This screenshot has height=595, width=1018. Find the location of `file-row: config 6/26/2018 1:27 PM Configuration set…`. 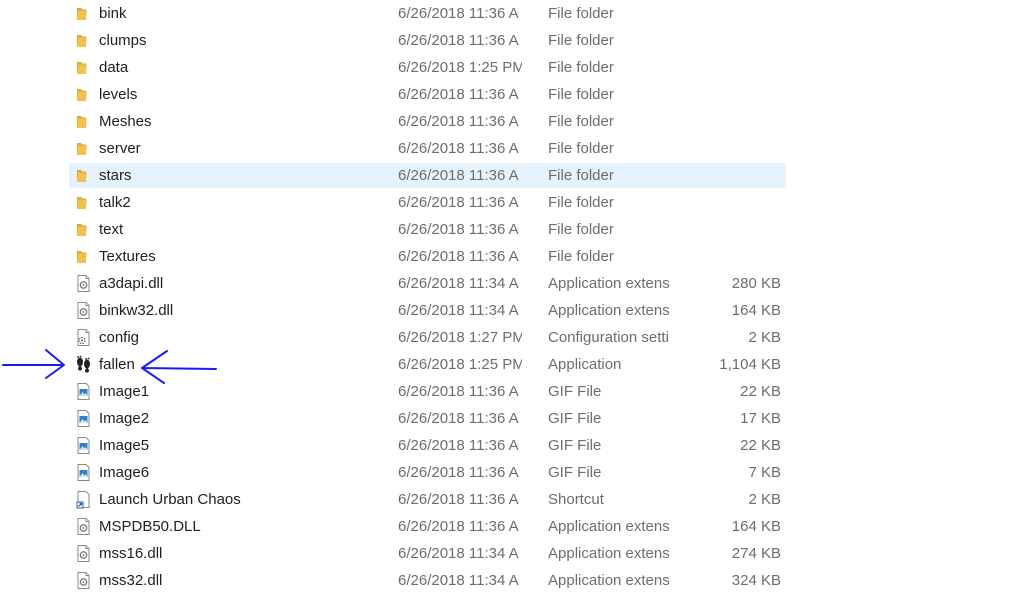

file-row: config 6/26/2018 1:27 PM Configuration set… is located at coordinates (509, 337).